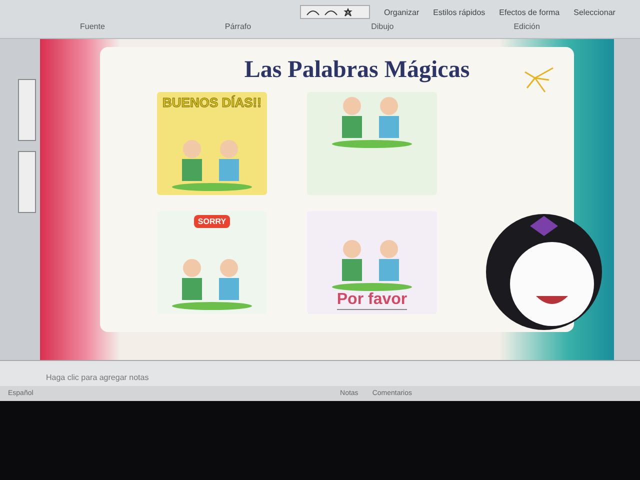 Image resolution: width=640 pixels, height=480 pixels. I want to click on sparkle-icon, so click(539, 80).